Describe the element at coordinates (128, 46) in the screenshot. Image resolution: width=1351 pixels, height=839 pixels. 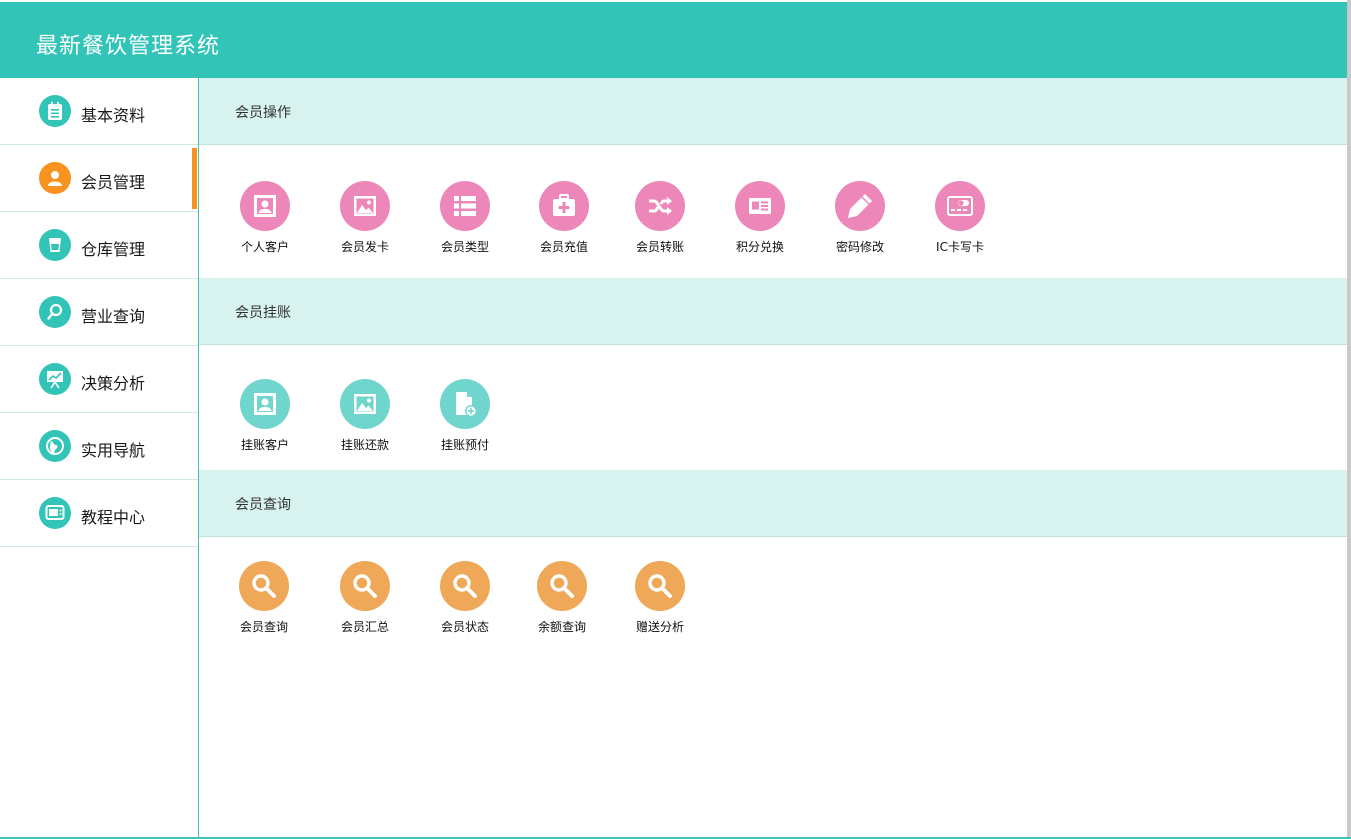
I see `app-title: 最新餐饮管理系统` at that location.